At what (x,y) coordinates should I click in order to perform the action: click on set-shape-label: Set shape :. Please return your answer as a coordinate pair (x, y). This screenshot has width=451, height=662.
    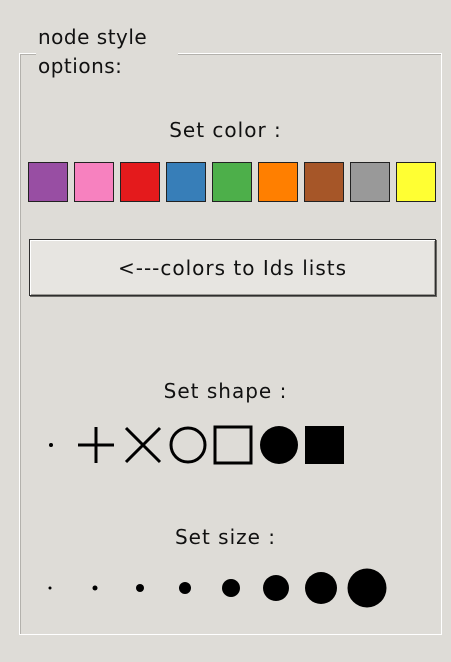
    Looking at the image, I should click on (225, 391).